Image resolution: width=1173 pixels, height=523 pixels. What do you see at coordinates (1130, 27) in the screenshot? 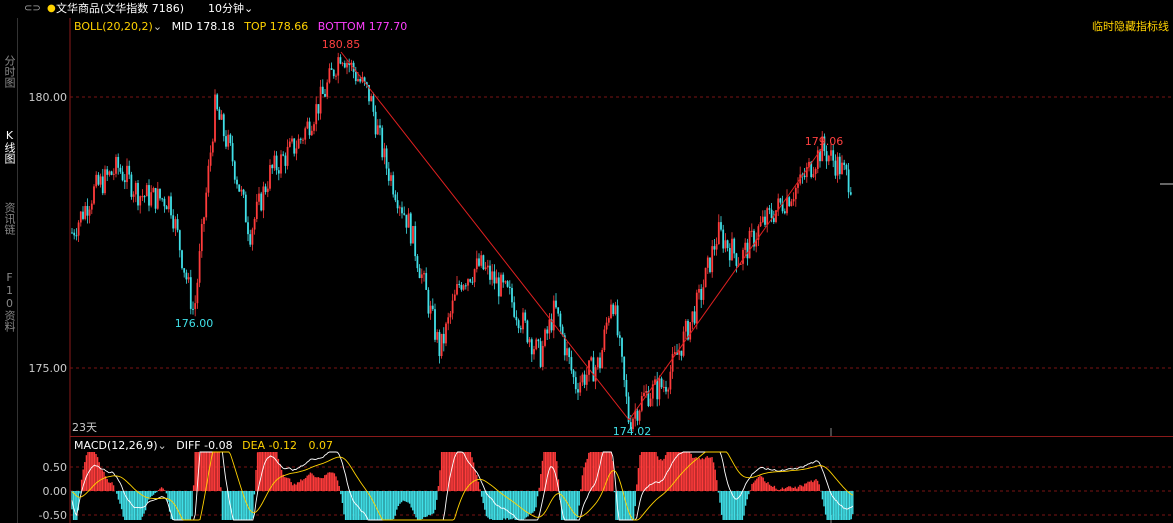
I see `hide-indicator-link: 临时隐藏指标线` at bounding box center [1130, 27].